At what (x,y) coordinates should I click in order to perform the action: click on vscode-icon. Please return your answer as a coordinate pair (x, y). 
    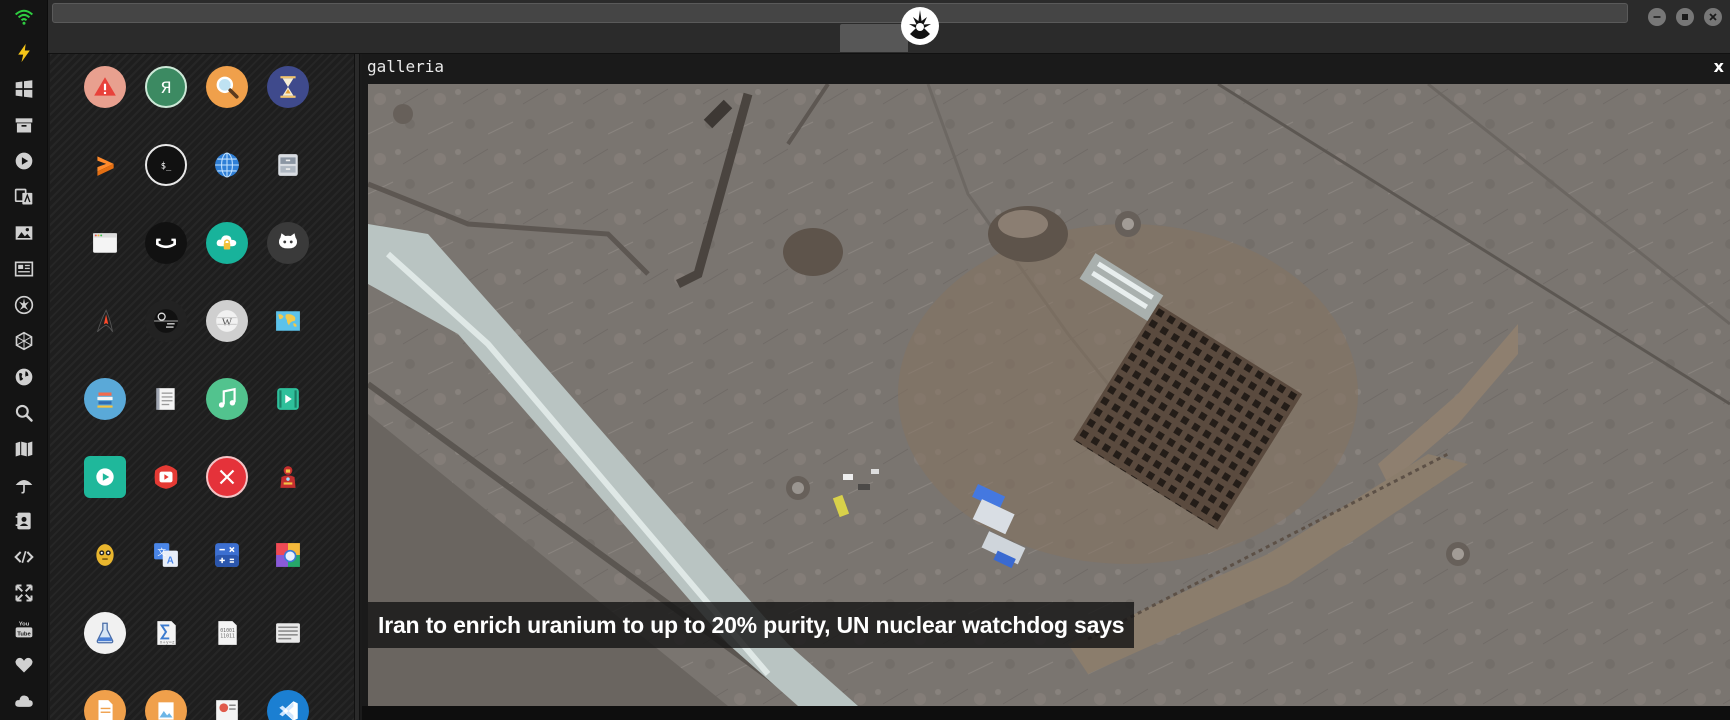
    Looking at the image, I should click on (288, 705).